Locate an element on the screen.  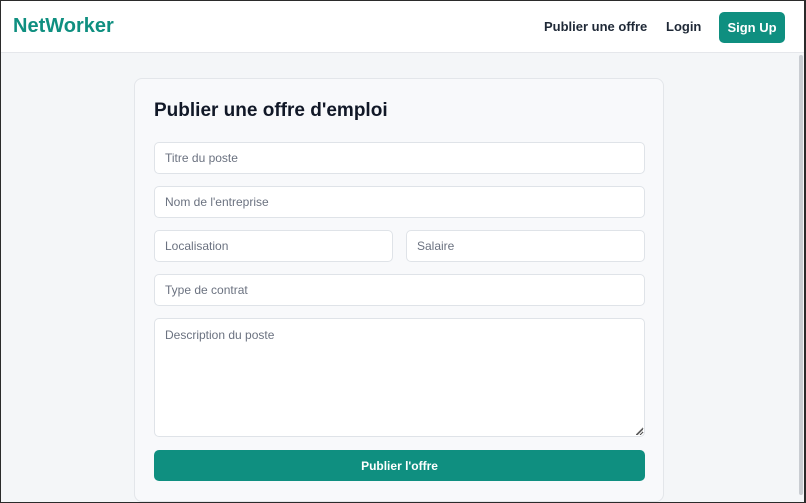
nav-publish-offer-link: Publier une offre is located at coordinates (595, 26).